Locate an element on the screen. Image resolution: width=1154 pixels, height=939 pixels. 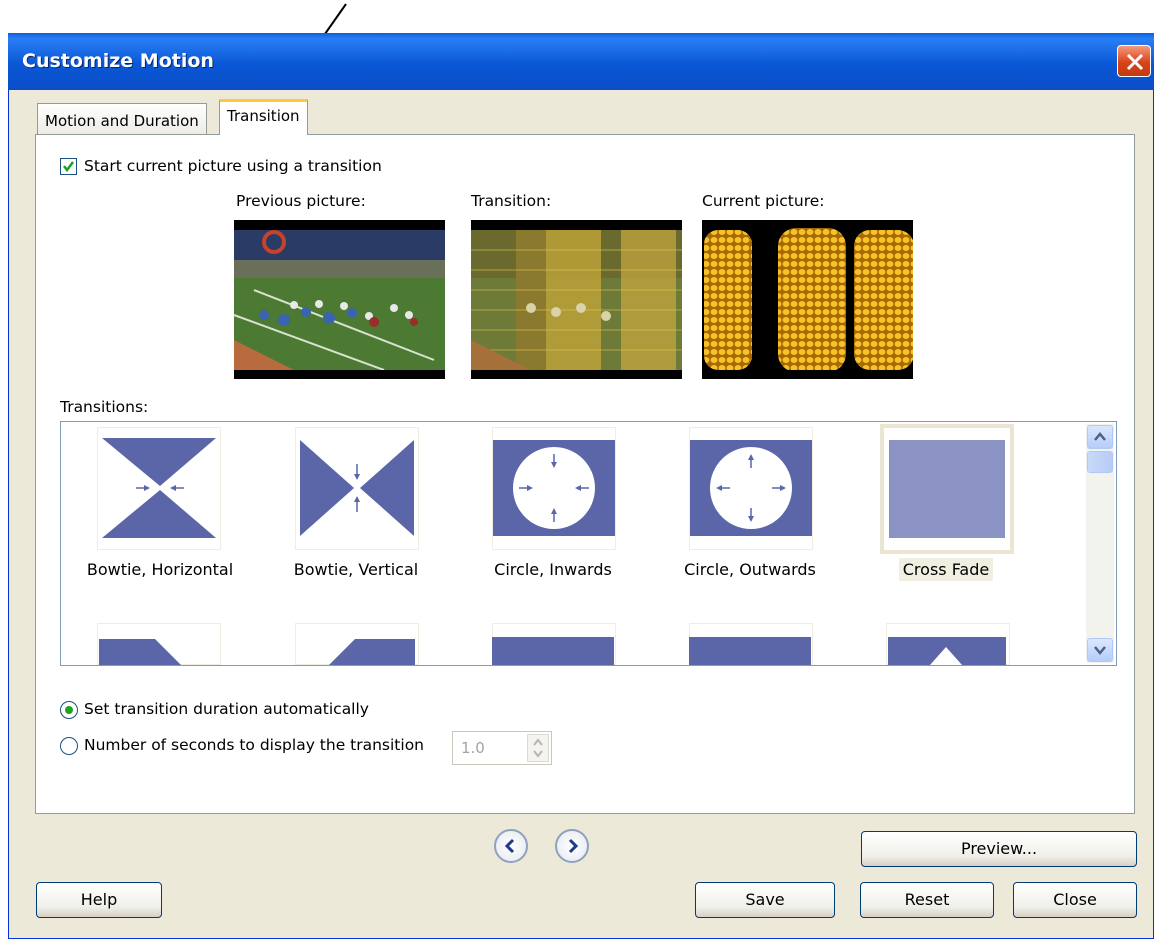
spinner-arrows is located at coordinates (538, 748).